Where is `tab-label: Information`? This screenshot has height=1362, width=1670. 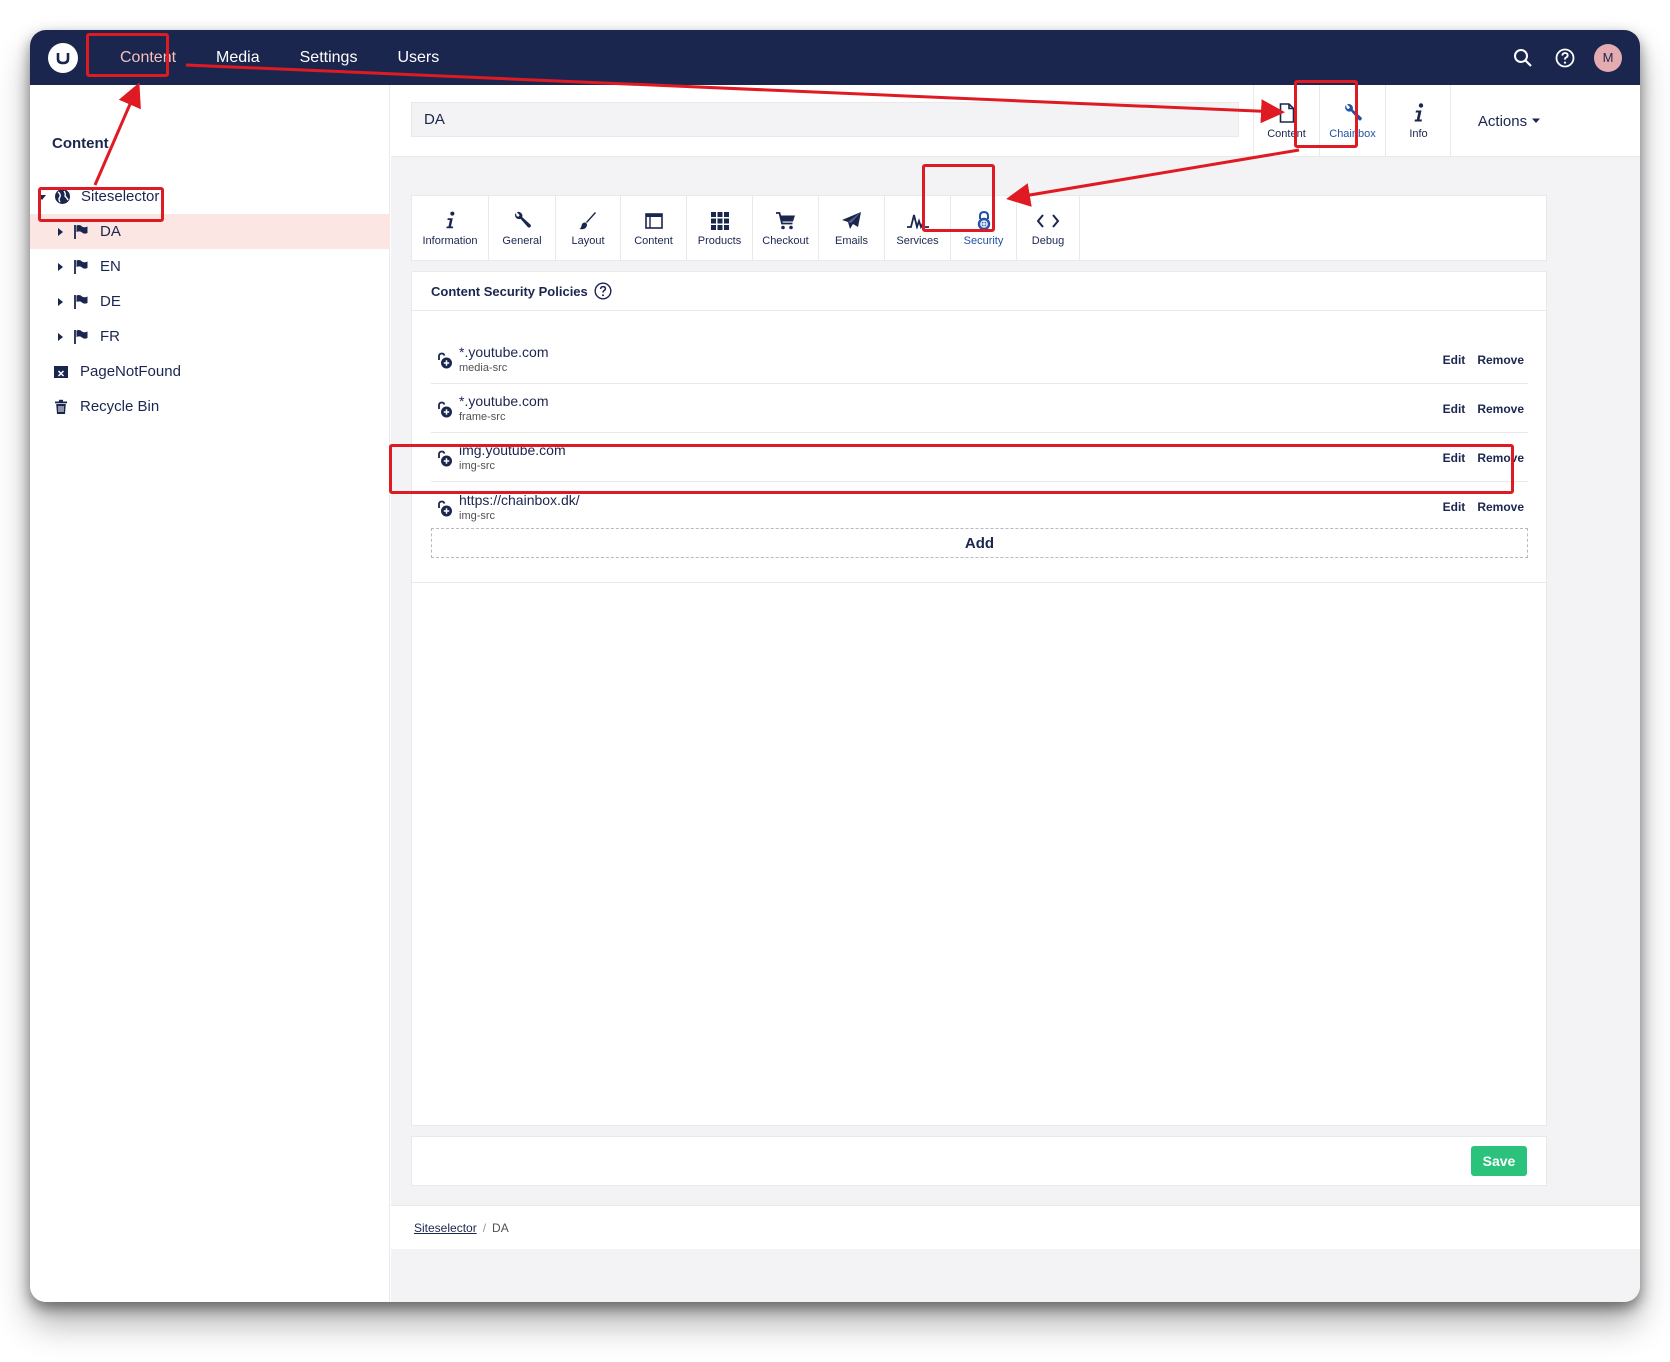
tab-label: Information is located at coordinates (450, 240).